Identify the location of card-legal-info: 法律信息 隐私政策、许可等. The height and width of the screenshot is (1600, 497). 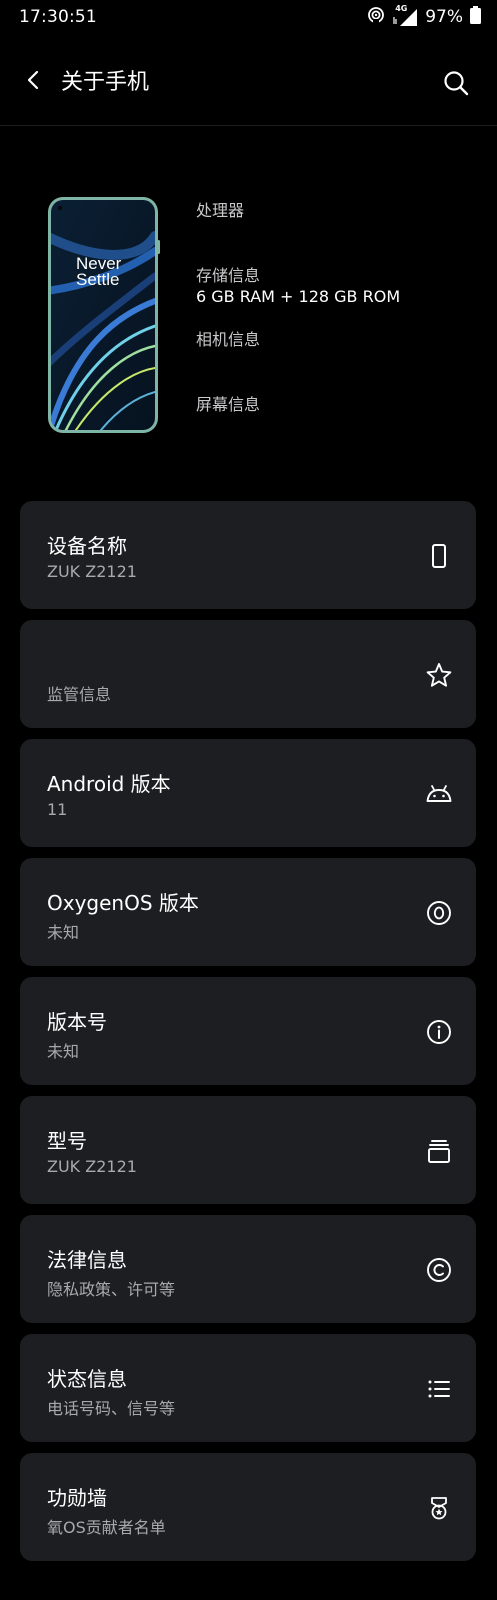
(248, 1269).